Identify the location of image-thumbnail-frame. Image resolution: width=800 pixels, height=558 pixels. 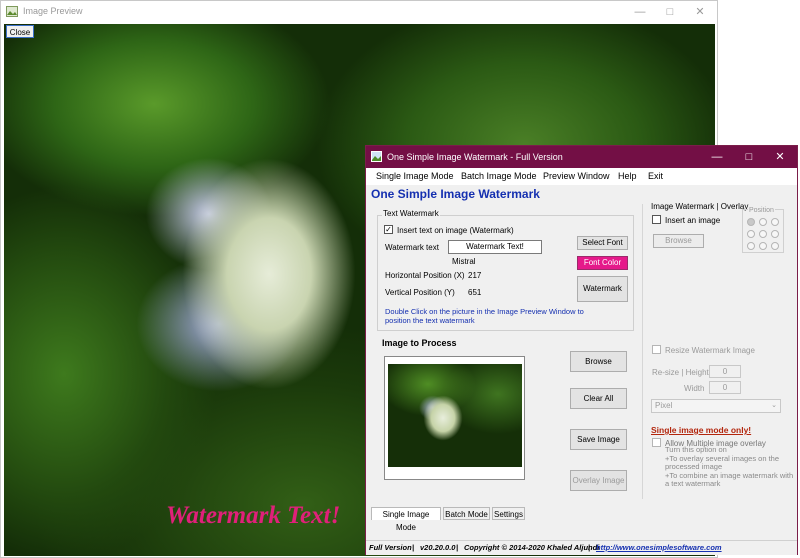
(454, 418).